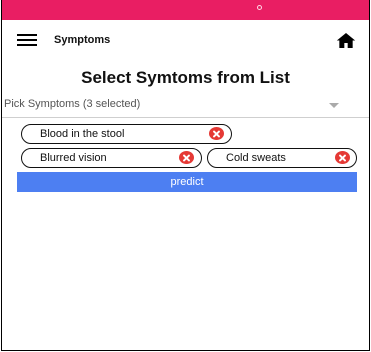  I want to click on chip-label: Blurred vision, so click(73, 158).